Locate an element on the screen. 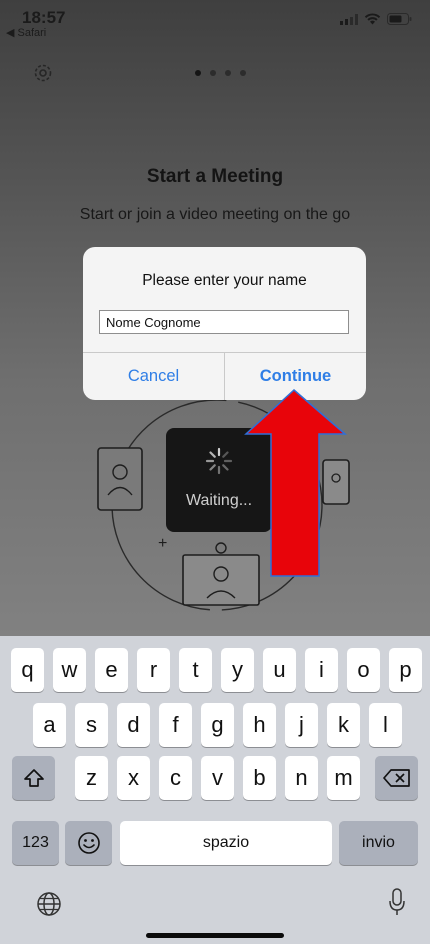 This screenshot has width=430, height=944. back-to-safari-link: ◀ Safari is located at coordinates (26, 32).